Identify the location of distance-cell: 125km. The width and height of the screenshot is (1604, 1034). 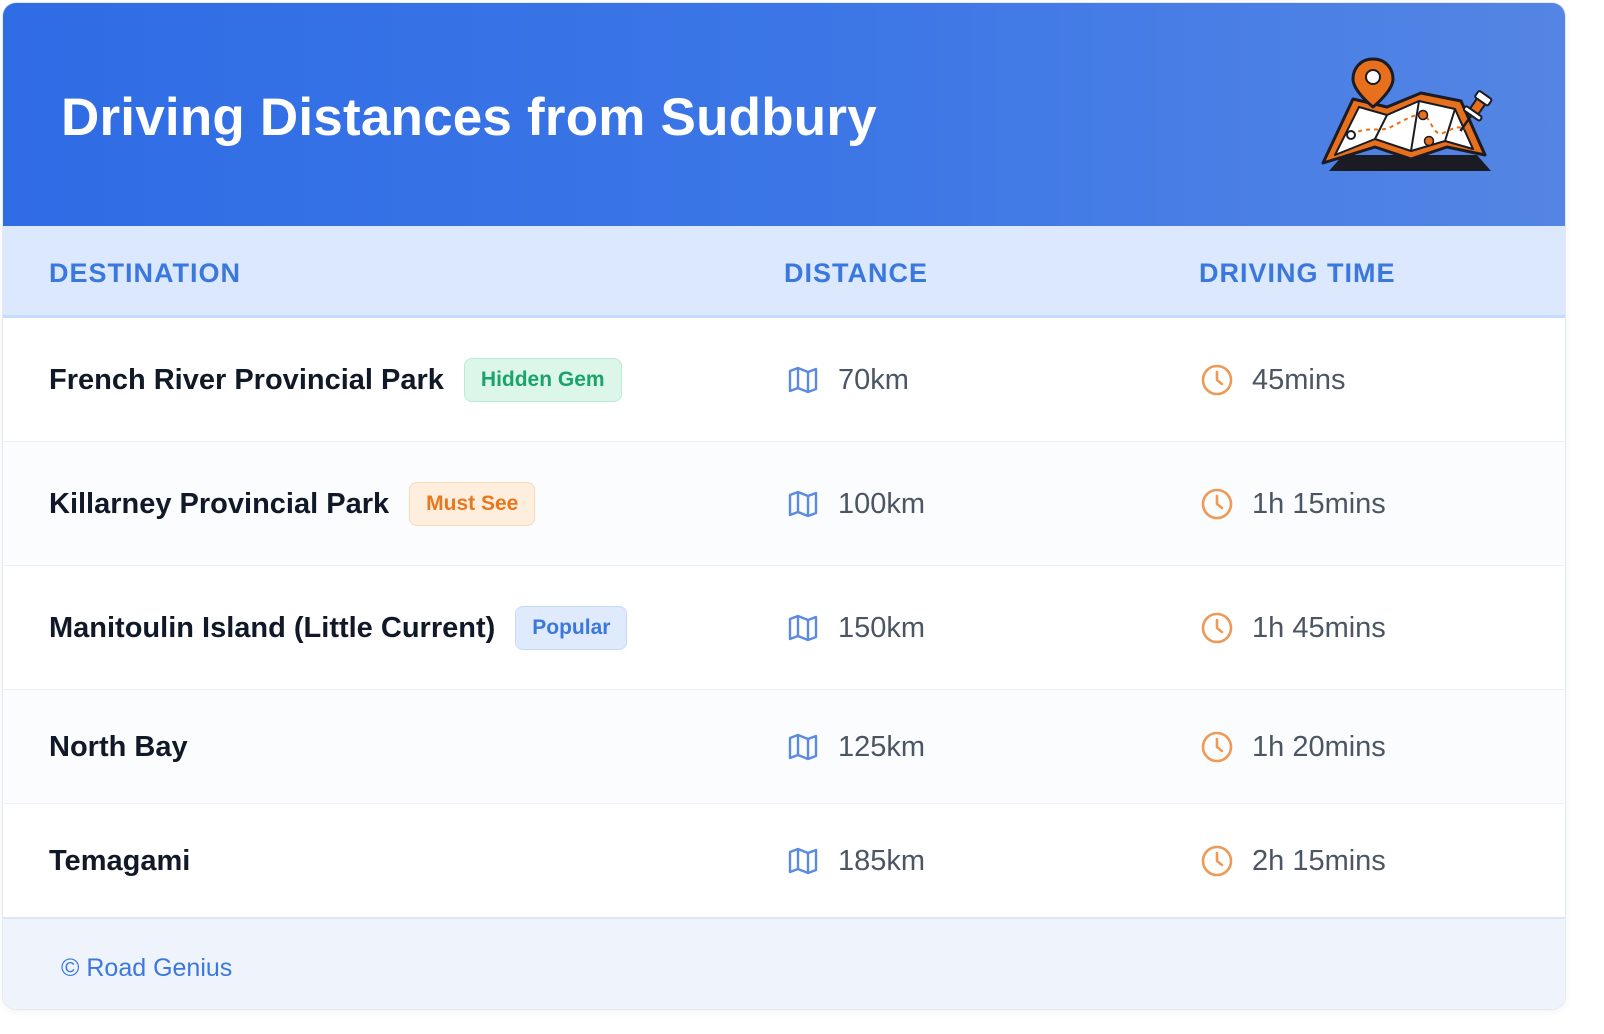
(855, 746).